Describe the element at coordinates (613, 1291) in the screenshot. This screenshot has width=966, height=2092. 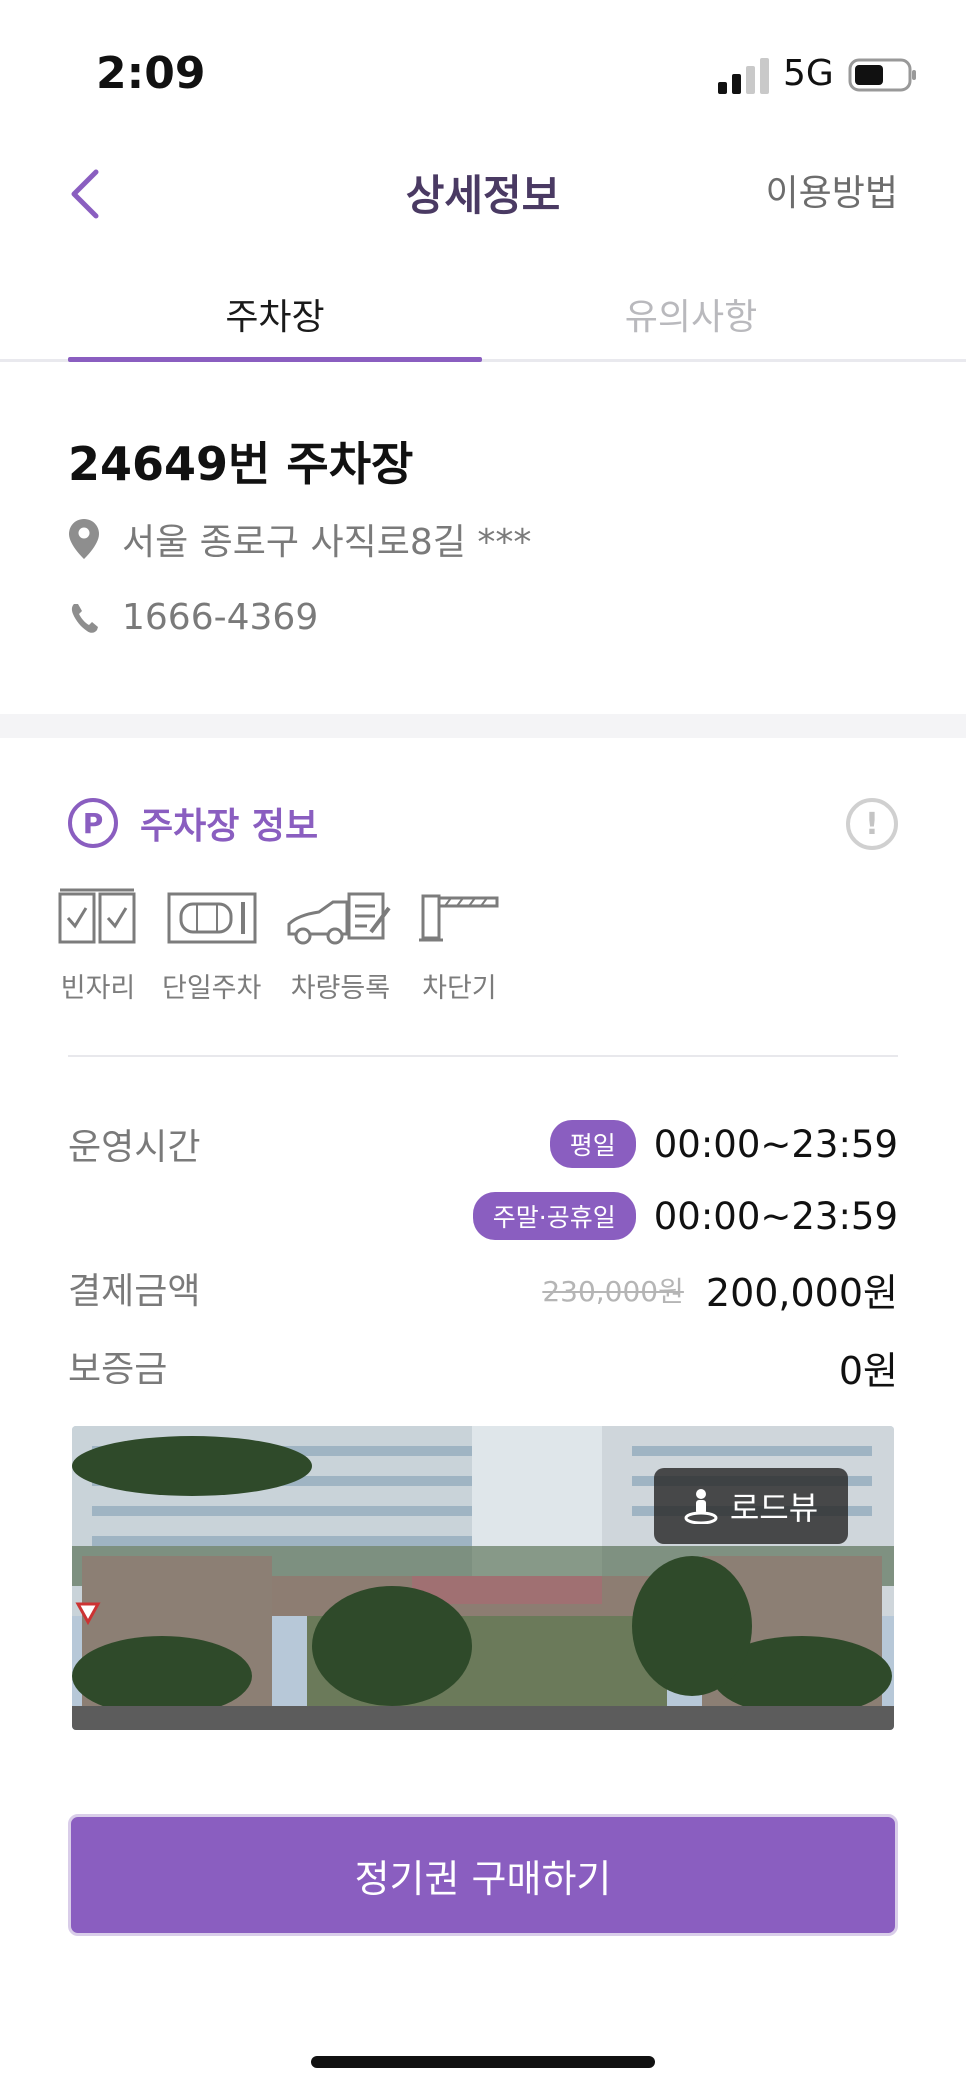
I see `original-price: 230,000원` at that location.